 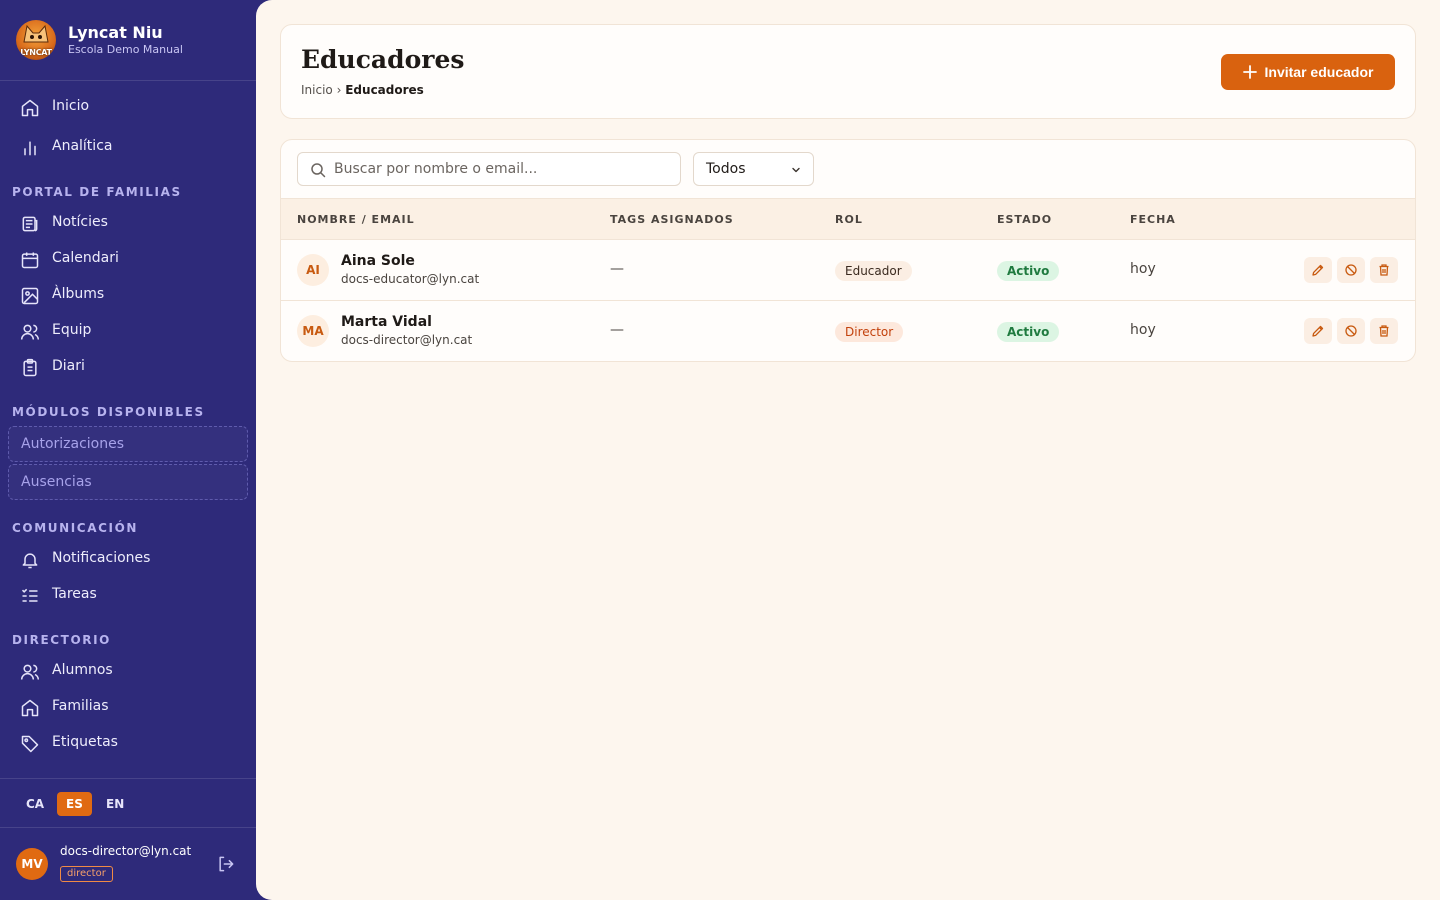 What do you see at coordinates (128, 707) in the screenshot?
I see `sidebar-item-familias: Familias` at bounding box center [128, 707].